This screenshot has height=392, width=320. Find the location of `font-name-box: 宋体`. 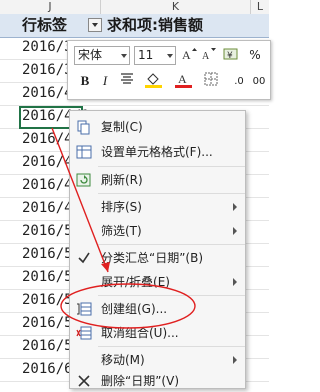

font-name-box: 宋体 is located at coordinates (102, 55).